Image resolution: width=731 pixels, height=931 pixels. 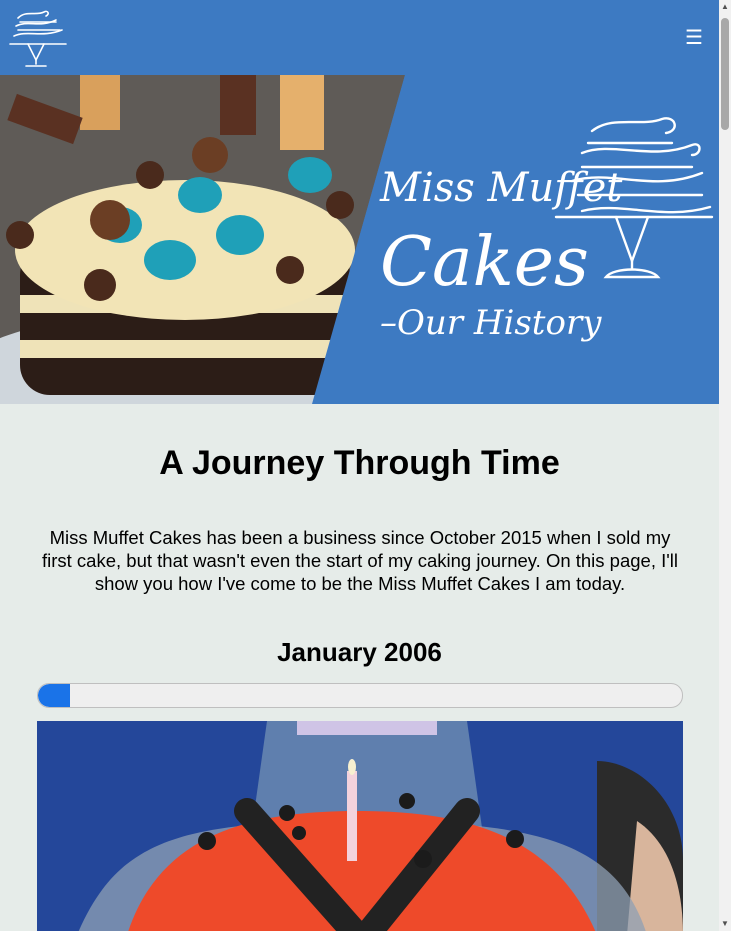 What do you see at coordinates (491, 323) in the screenshot?
I see `hero-title-line3: –Our History` at bounding box center [491, 323].